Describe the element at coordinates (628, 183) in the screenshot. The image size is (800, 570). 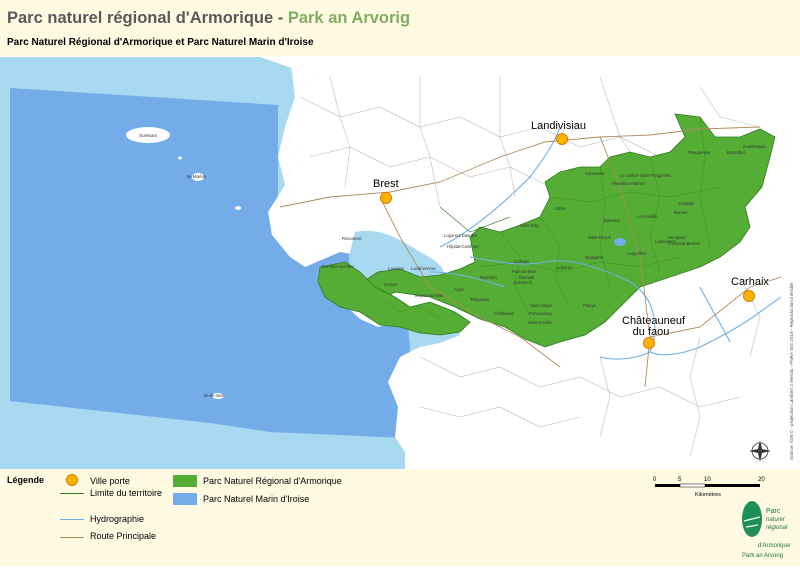
I see `place-label: Plounéour-Ménez` at that location.